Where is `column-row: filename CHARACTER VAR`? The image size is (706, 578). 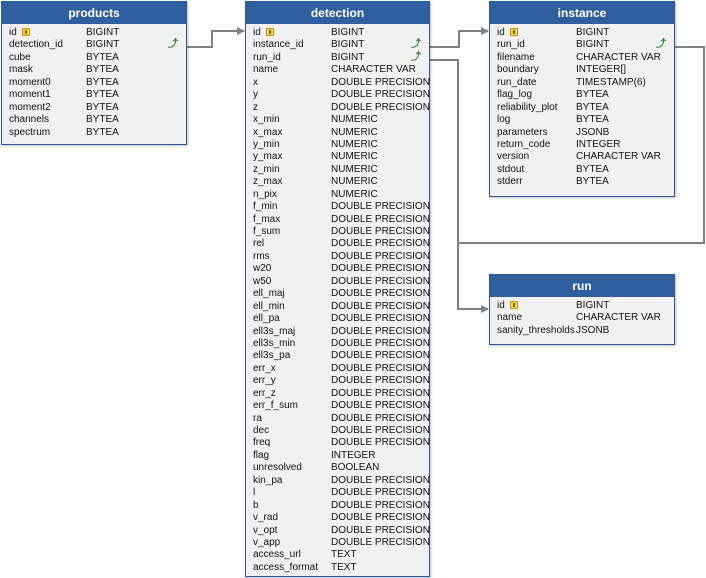 column-row: filename CHARACTER VAR is located at coordinates (582, 58).